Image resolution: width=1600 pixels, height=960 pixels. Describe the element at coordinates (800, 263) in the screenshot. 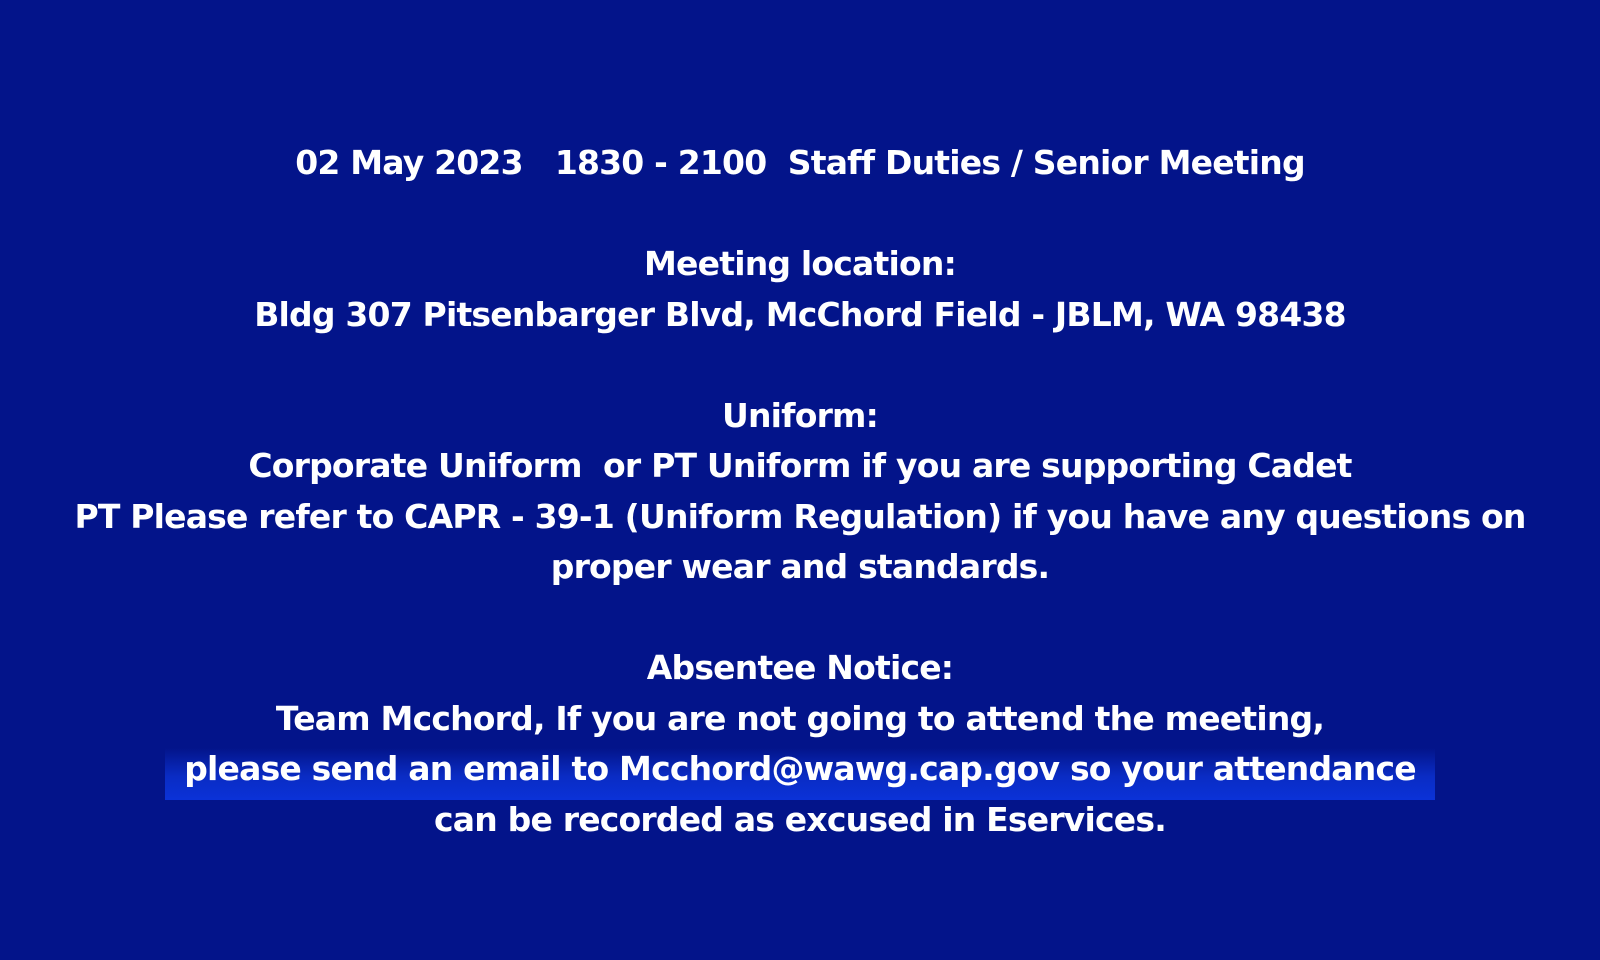

I see `location-heading: Meeting location:` at that location.